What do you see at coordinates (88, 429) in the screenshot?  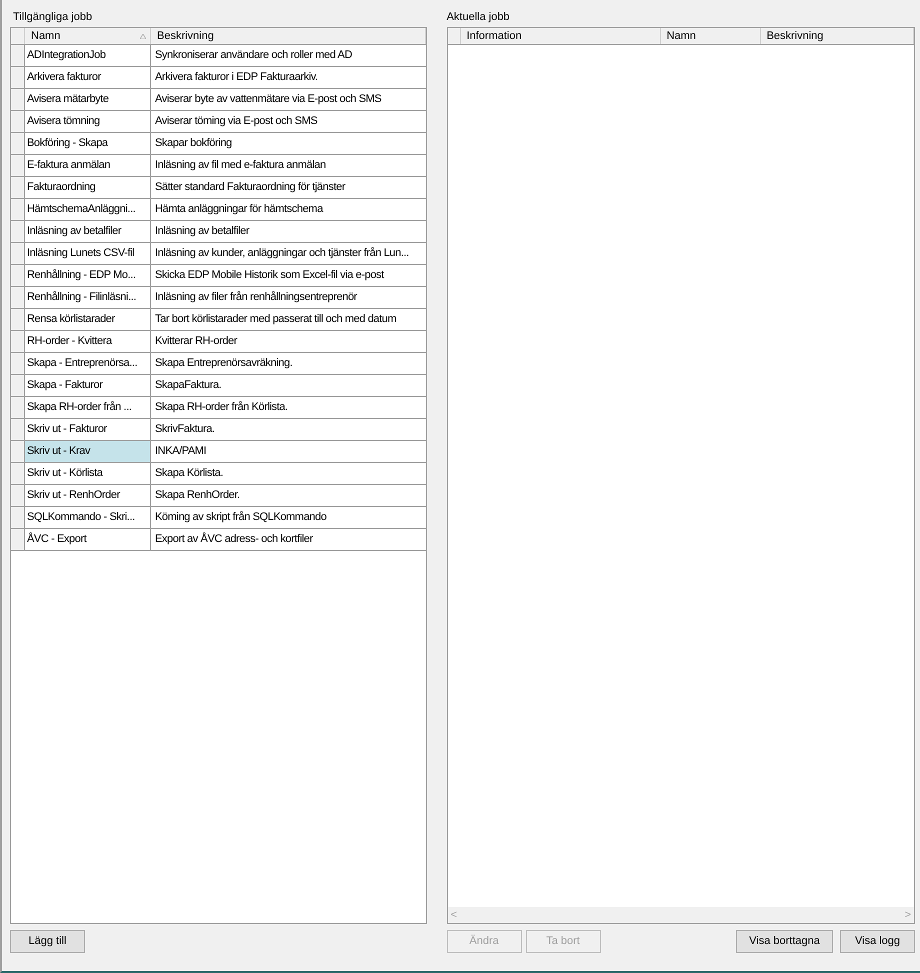 I see `table-cell: Skriv ut - Fakturor` at bounding box center [88, 429].